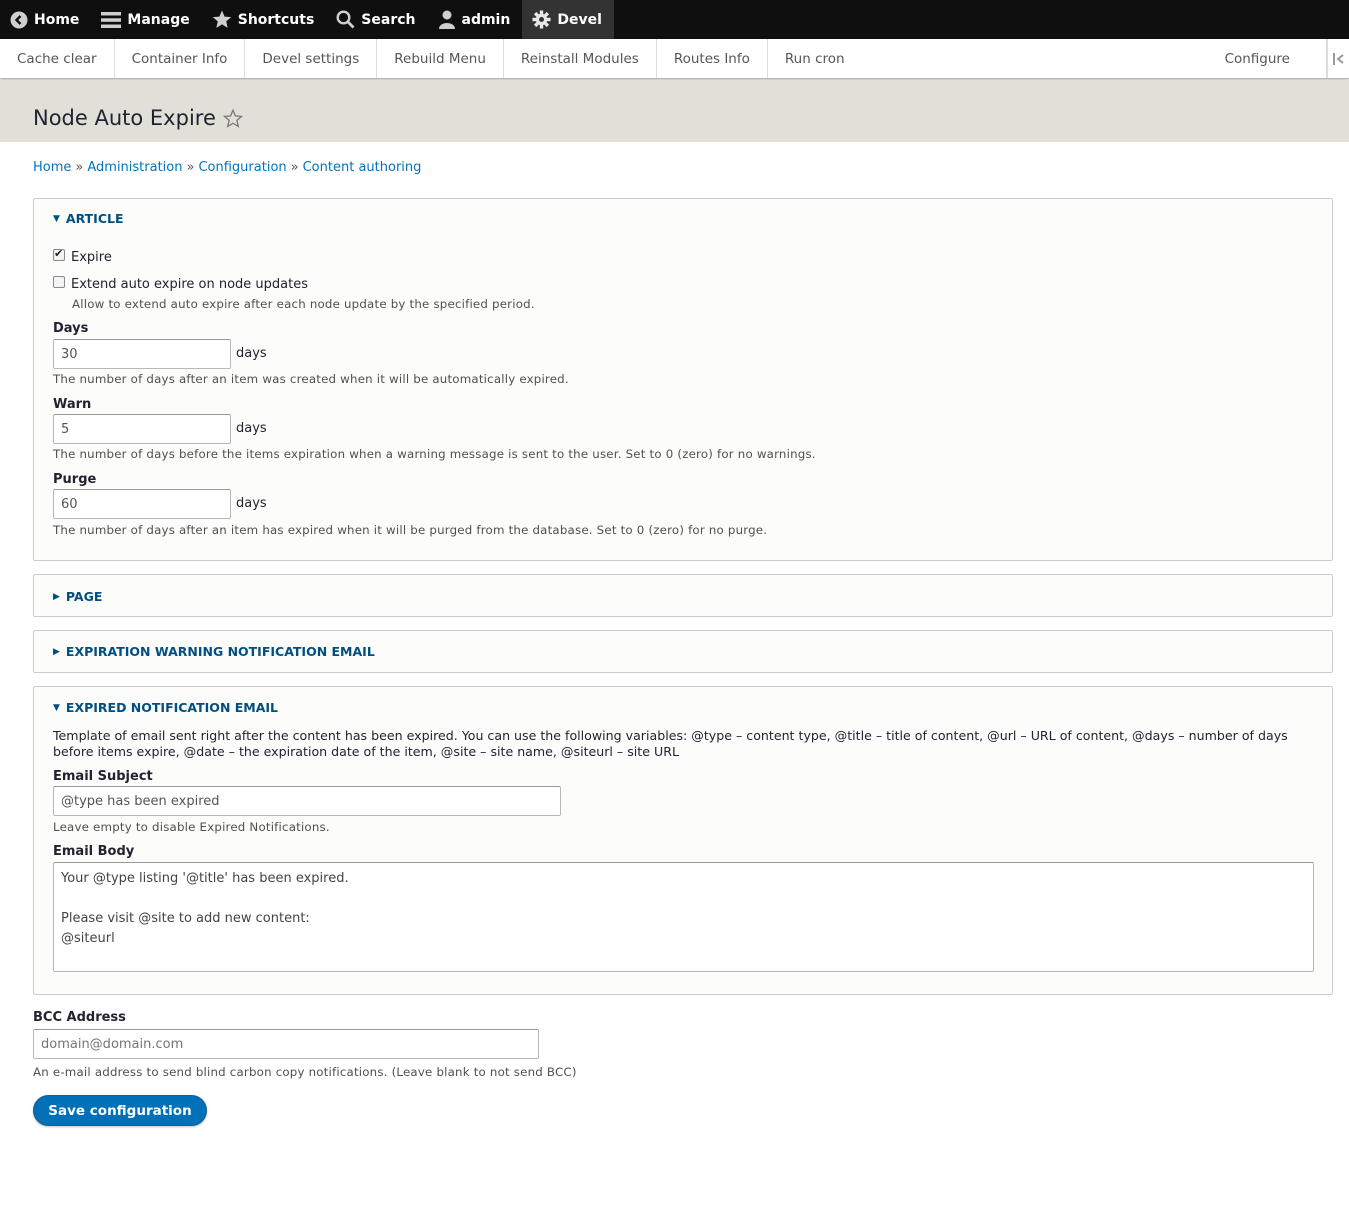  I want to click on purge-input: 60, so click(142, 504).